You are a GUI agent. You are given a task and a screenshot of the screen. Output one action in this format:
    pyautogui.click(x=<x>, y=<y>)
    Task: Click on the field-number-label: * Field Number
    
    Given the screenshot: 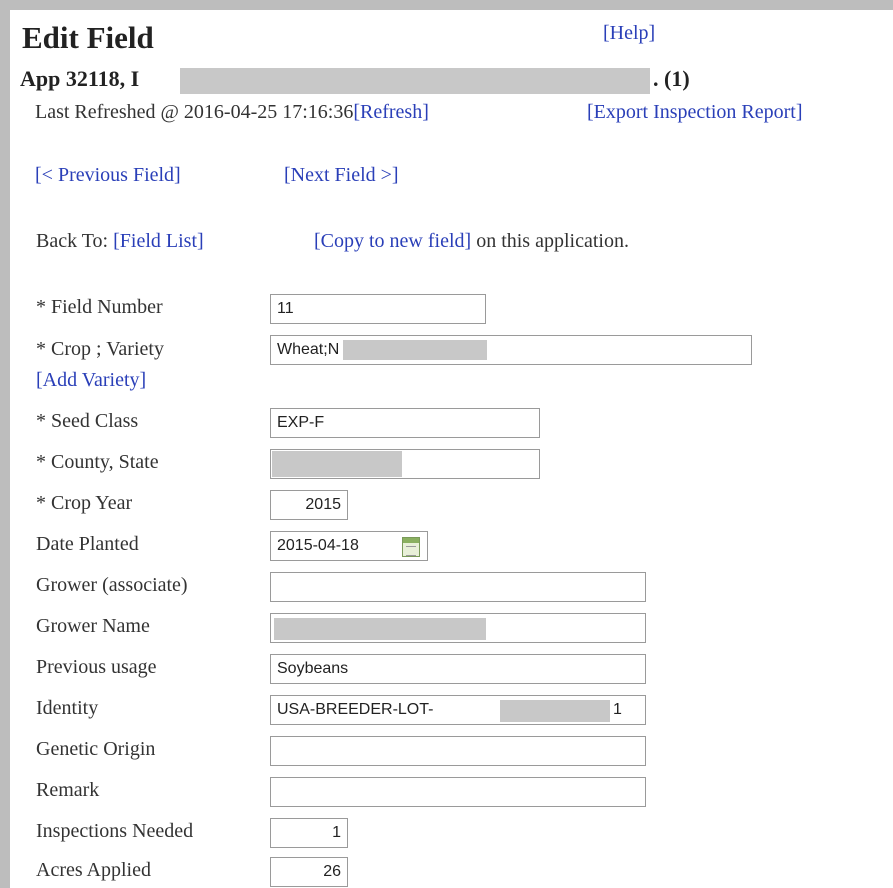 What is the action you would take?
    pyautogui.click(x=99, y=307)
    